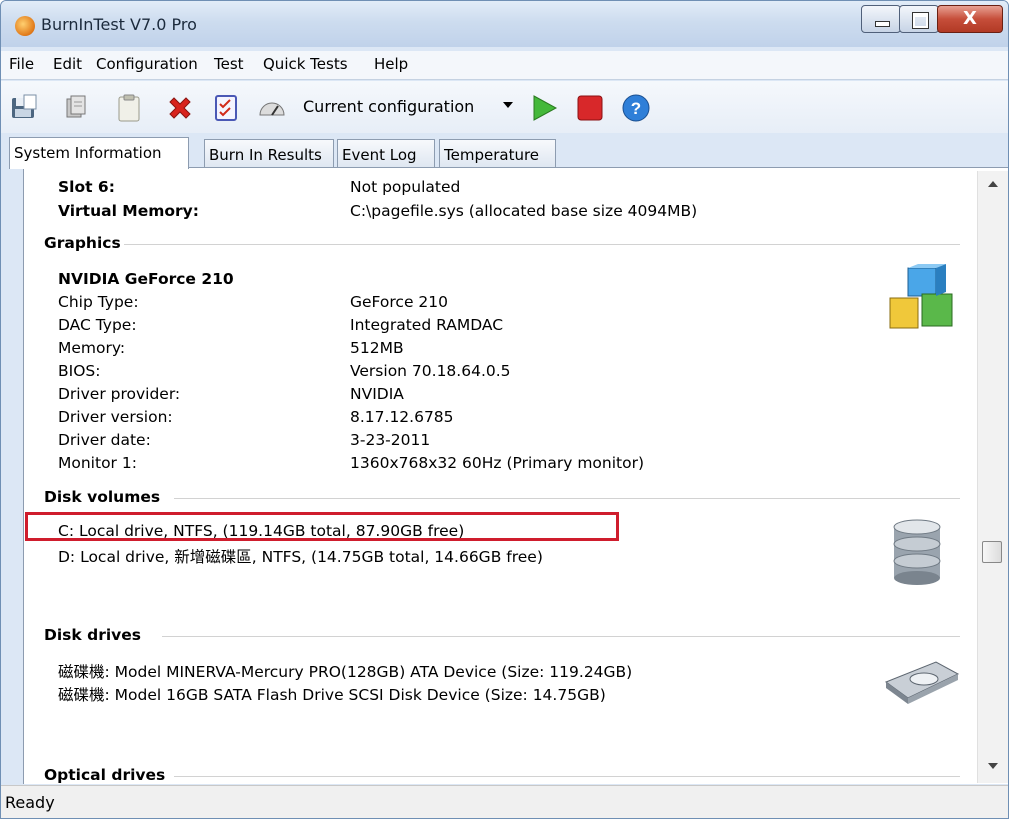 This screenshot has height=819, width=1009. What do you see at coordinates (922, 681) in the screenshot?
I see `hard-drive-icon` at bounding box center [922, 681].